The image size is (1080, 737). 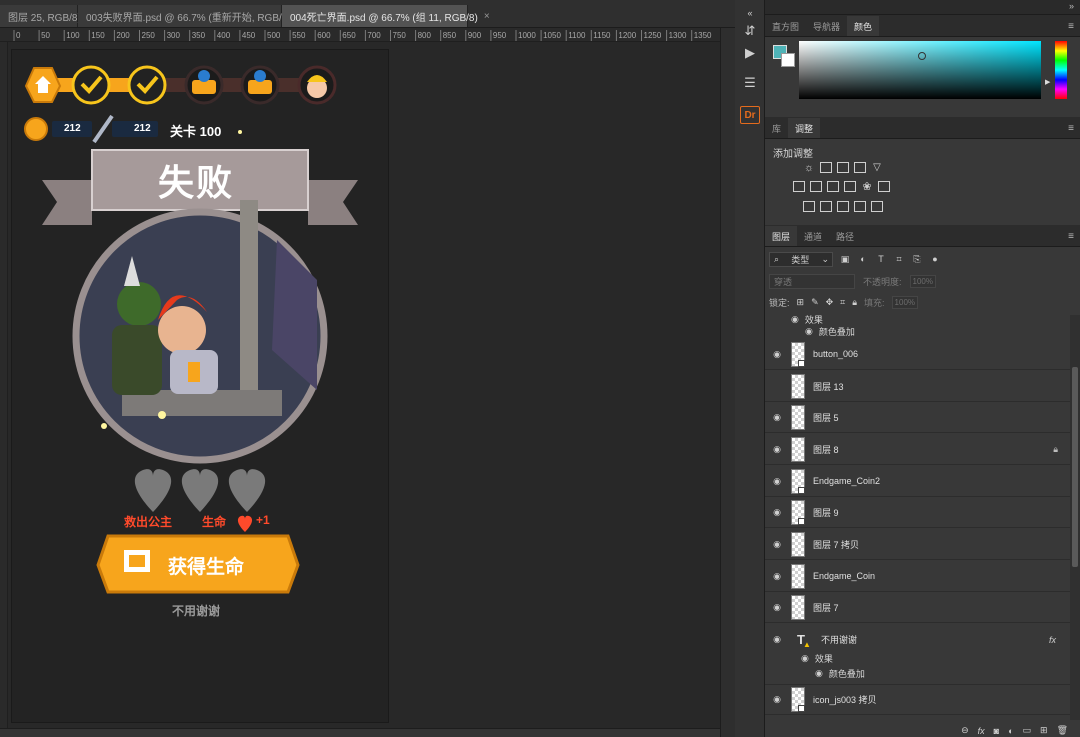 What do you see at coordinates (812, 281) in the screenshot?
I see `blend-mode-select: 穿透` at bounding box center [812, 281].